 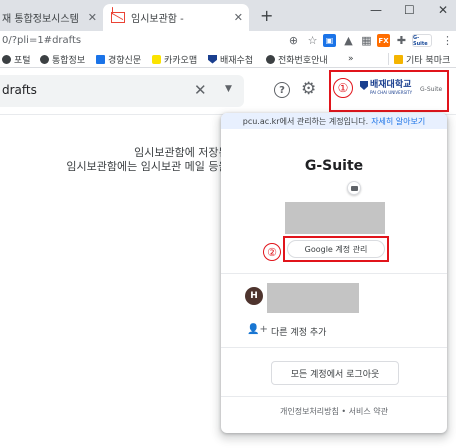 I want to click on tab-integrated-info: 재 통합정보시스템 ✕, so click(x=51, y=17).